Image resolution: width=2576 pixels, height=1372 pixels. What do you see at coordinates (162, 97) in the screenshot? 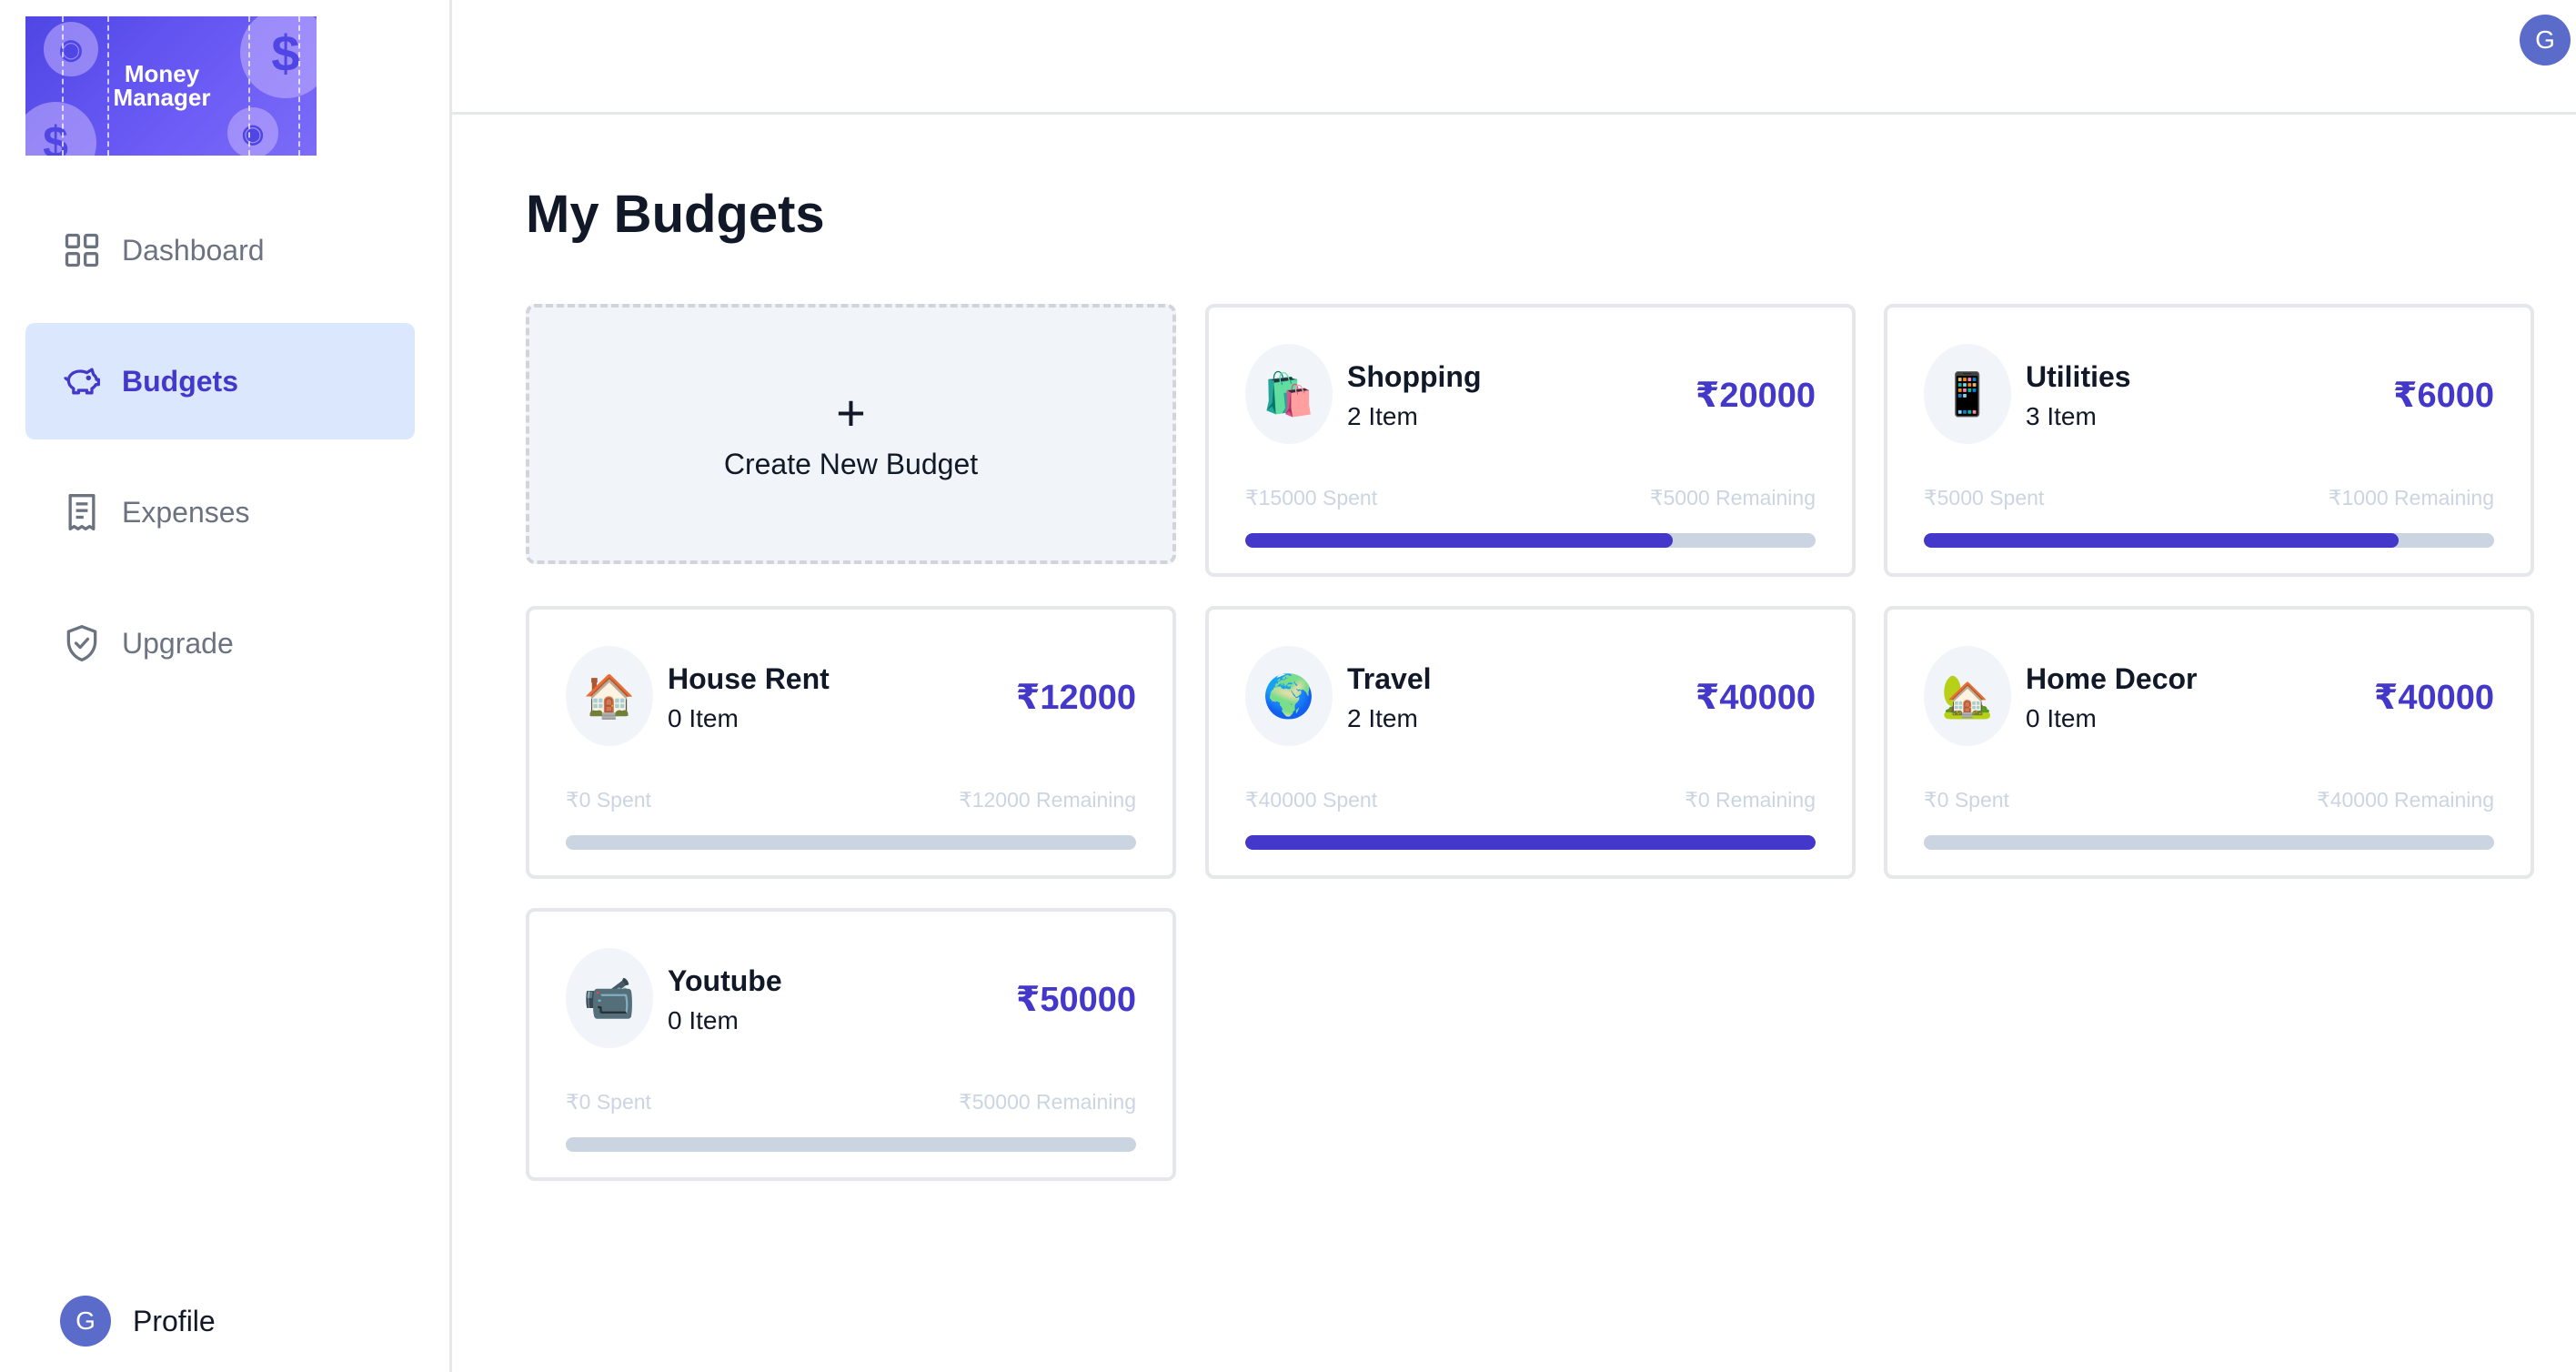
I see `logo-text-line2: Manager` at bounding box center [162, 97].